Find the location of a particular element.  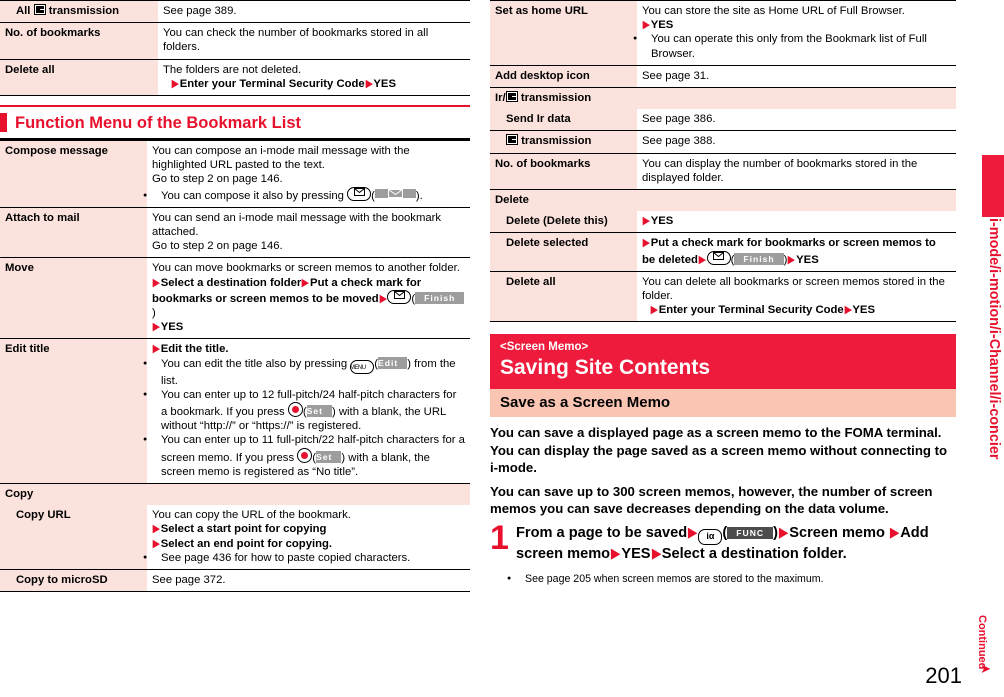

desc-text: See page 388. is located at coordinates (679, 141).